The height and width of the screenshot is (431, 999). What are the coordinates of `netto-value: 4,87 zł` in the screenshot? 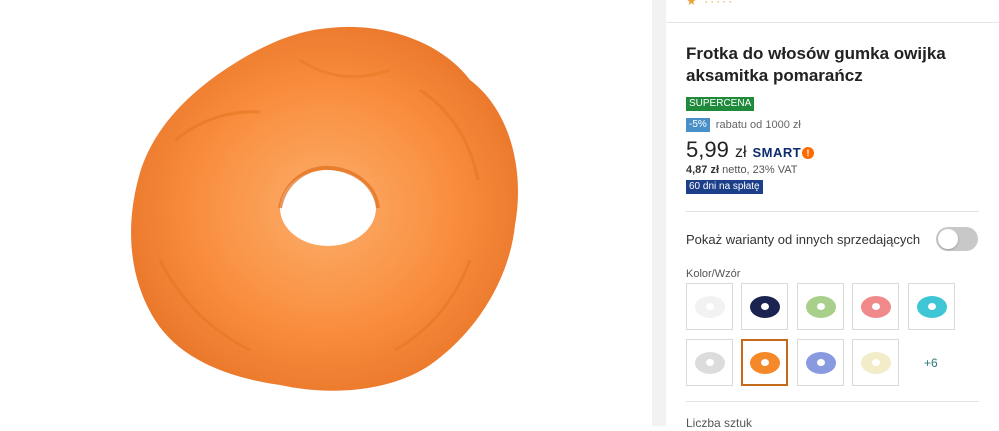 It's located at (703, 170).